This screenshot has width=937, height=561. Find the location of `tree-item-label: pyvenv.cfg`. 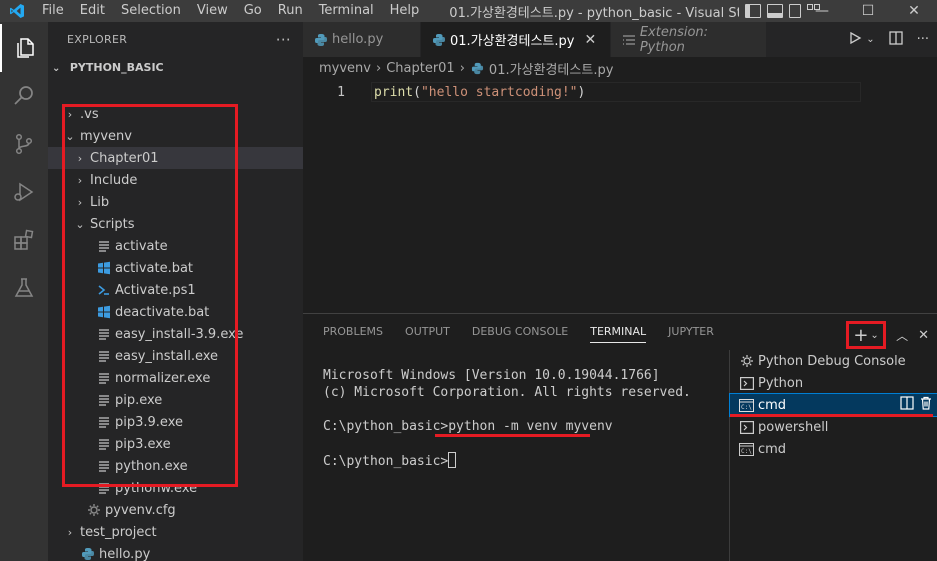

tree-item-label: pyvenv.cfg is located at coordinates (140, 510).